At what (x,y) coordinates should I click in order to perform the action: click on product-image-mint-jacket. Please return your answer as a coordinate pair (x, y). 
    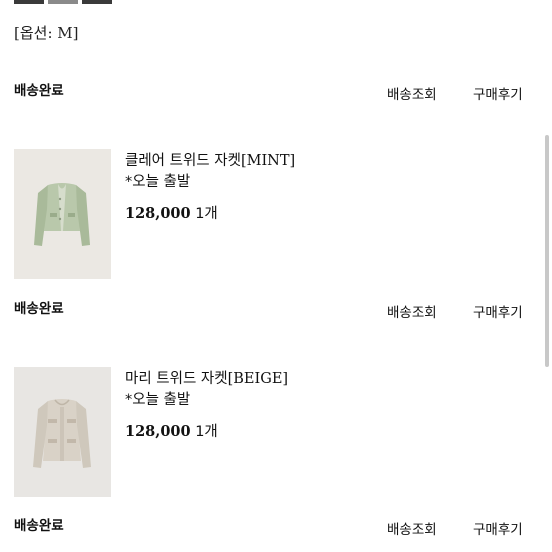
    Looking at the image, I should click on (62, 214).